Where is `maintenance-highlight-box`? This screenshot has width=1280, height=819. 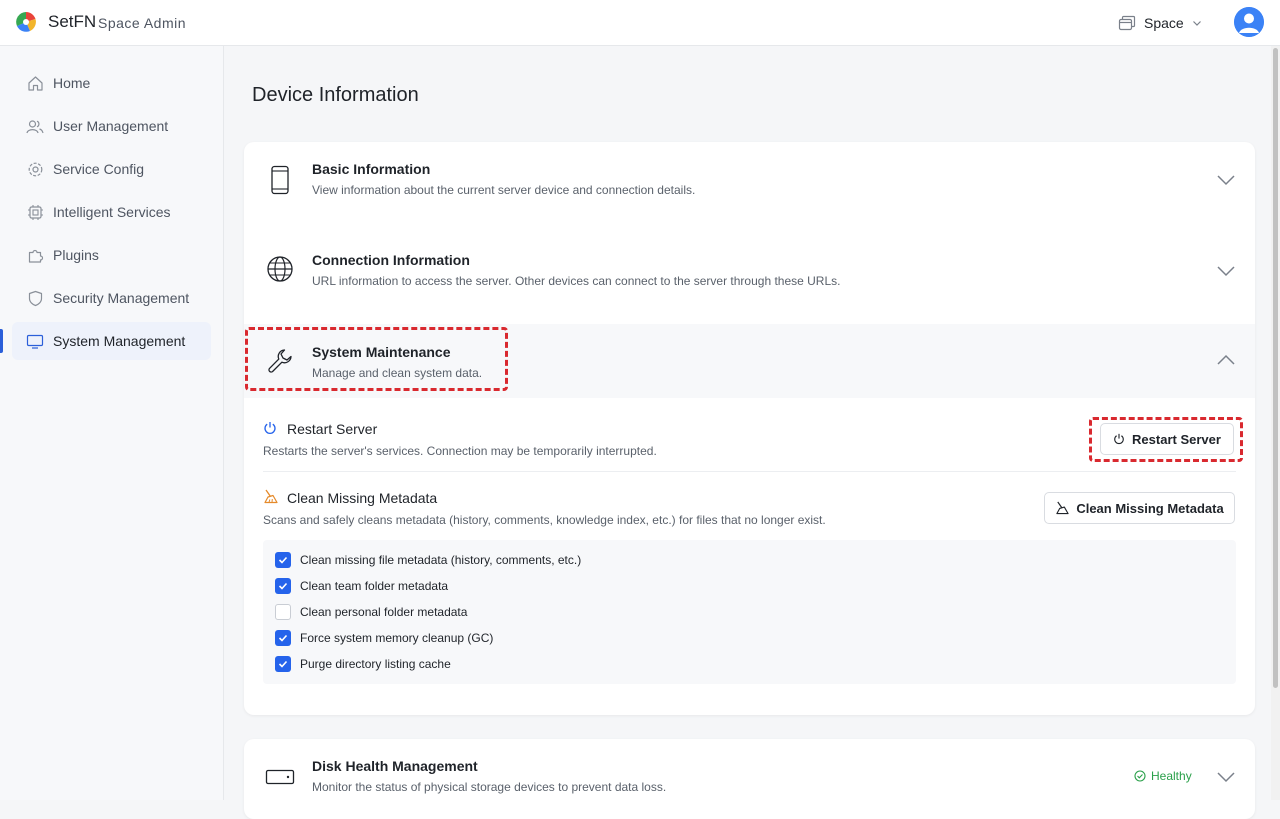
maintenance-highlight-box is located at coordinates (376, 359).